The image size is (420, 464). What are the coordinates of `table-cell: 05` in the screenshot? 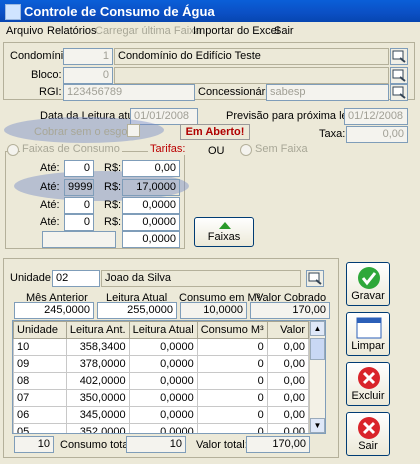 It's located at (40, 428).